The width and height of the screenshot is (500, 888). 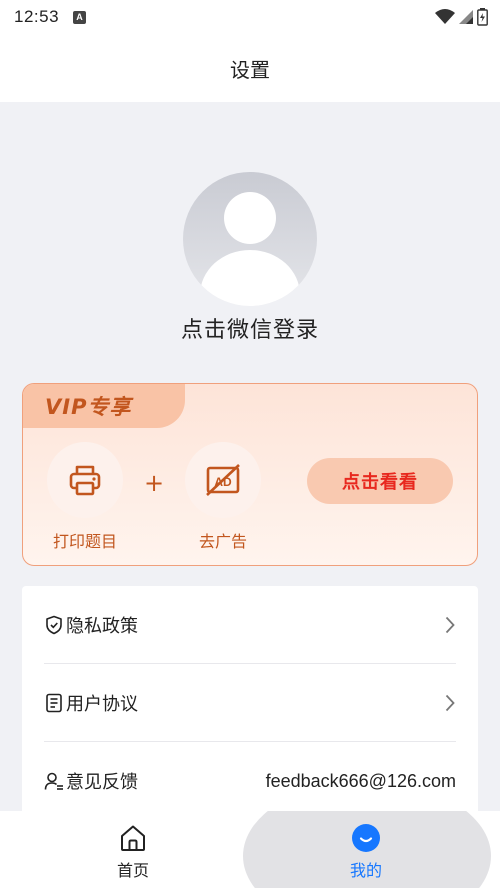 What do you see at coordinates (466, 17) in the screenshot?
I see `signal-icon` at bounding box center [466, 17].